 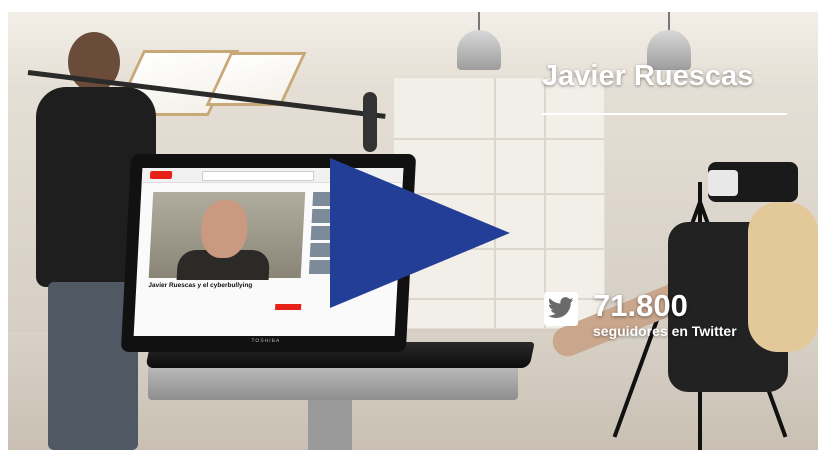 What do you see at coordinates (227, 236) in the screenshot?
I see `youtube-video-thumbnail` at bounding box center [227, 236].